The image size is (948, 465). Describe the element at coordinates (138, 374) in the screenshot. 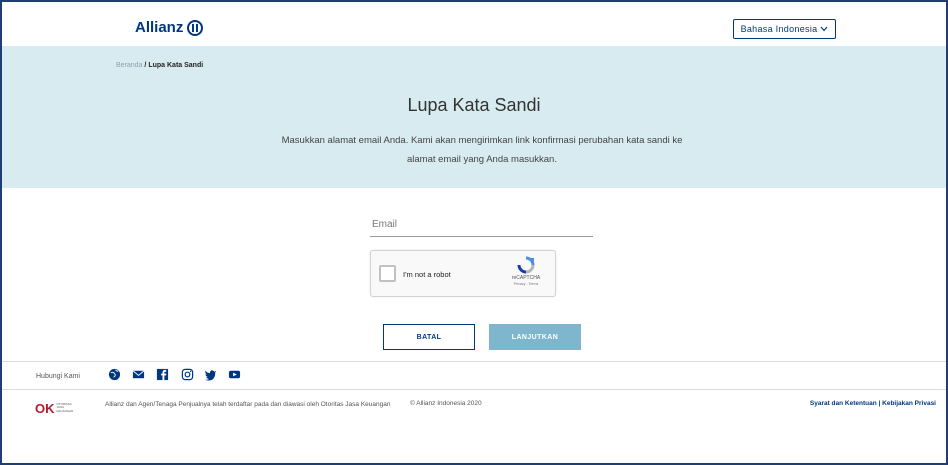

I see `mail-icon` at that location.